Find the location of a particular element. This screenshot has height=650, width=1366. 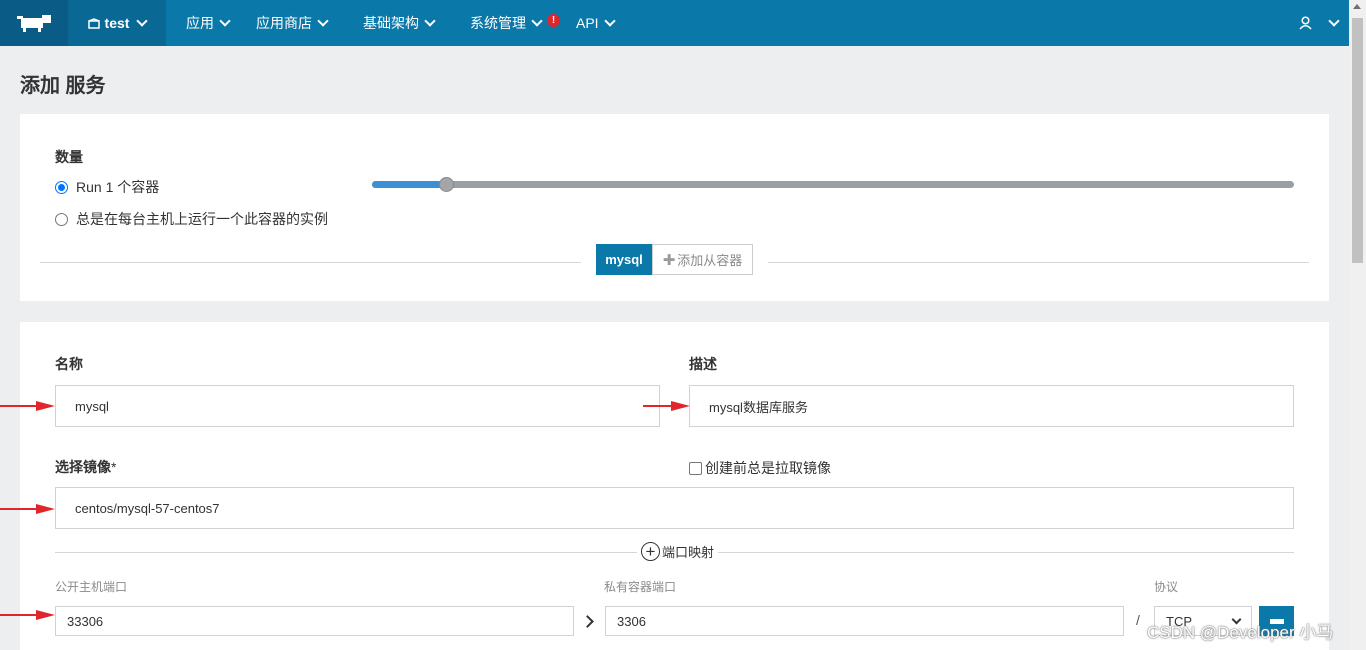

rancher-logo is located at coordinates (34, 23).